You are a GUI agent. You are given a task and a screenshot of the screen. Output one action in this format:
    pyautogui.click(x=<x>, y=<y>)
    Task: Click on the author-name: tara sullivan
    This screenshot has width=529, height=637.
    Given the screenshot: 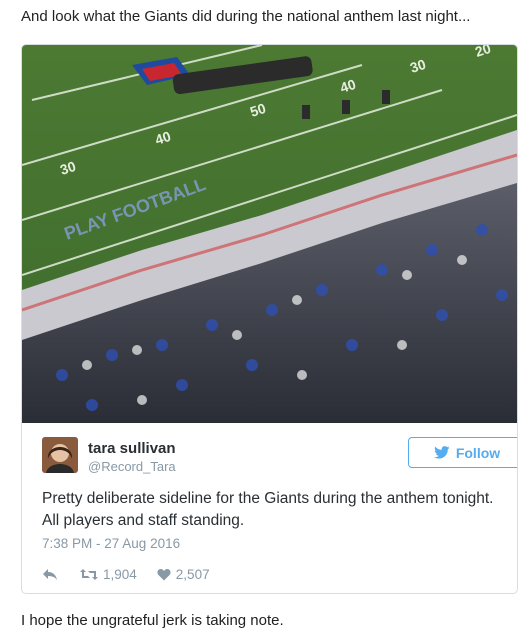 What is the action you would take?
    pyautogui.click(x=132, y=448)
    